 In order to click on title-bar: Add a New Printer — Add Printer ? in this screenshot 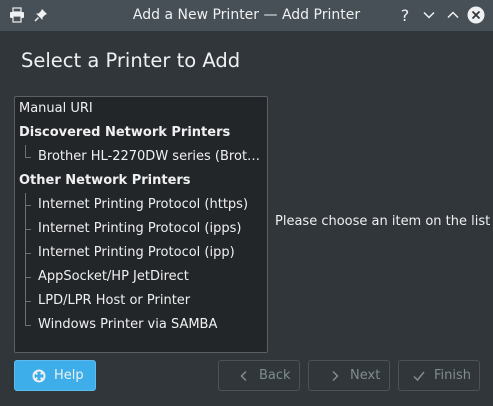, I will do `click(246, 15)`.